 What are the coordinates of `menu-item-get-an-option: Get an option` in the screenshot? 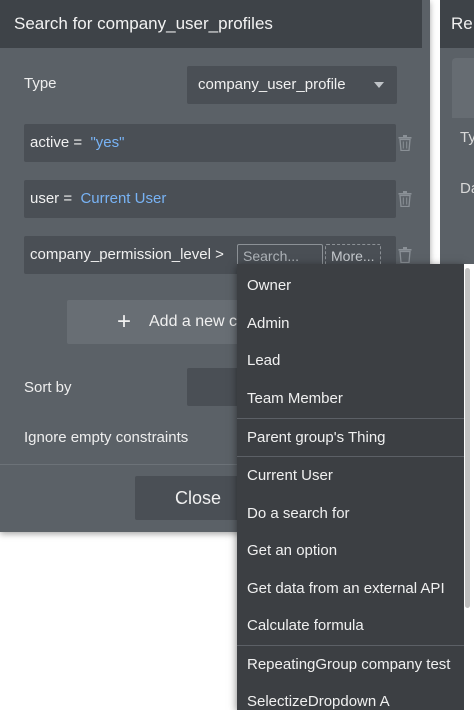 It's located at (292, 550).